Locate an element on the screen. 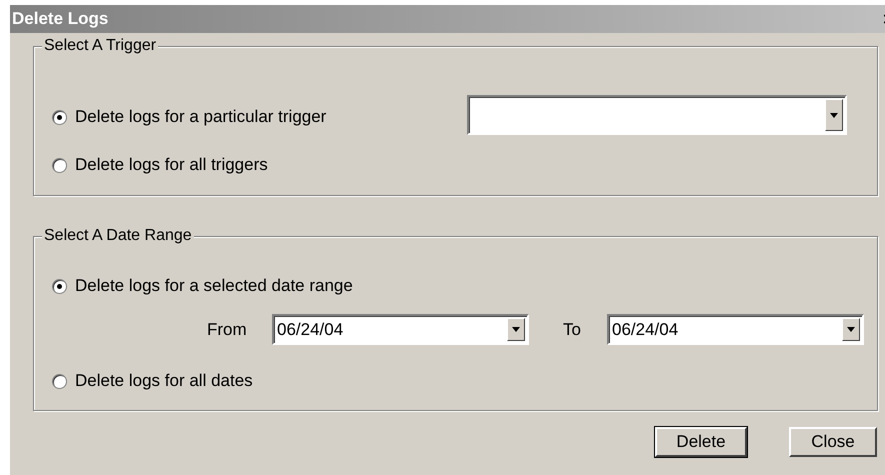 Image resolution: width=885 pixels, height=475 pixels. radio-label: Delete logs for a selected date range is located at coordinates (214, 286).